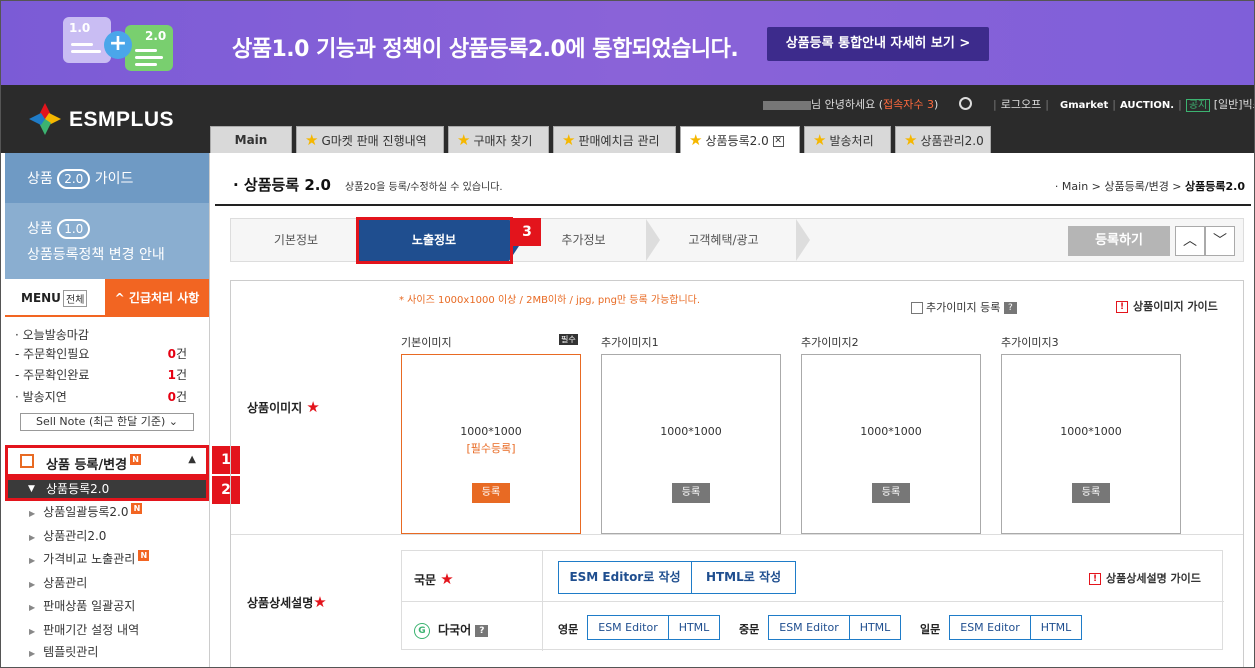 The width and height of the screenshot is (1255, 668). Describe the element at coordinates (990, 627) in the screenshot. I see `jp-esm-button: ESM Editor` at that location.